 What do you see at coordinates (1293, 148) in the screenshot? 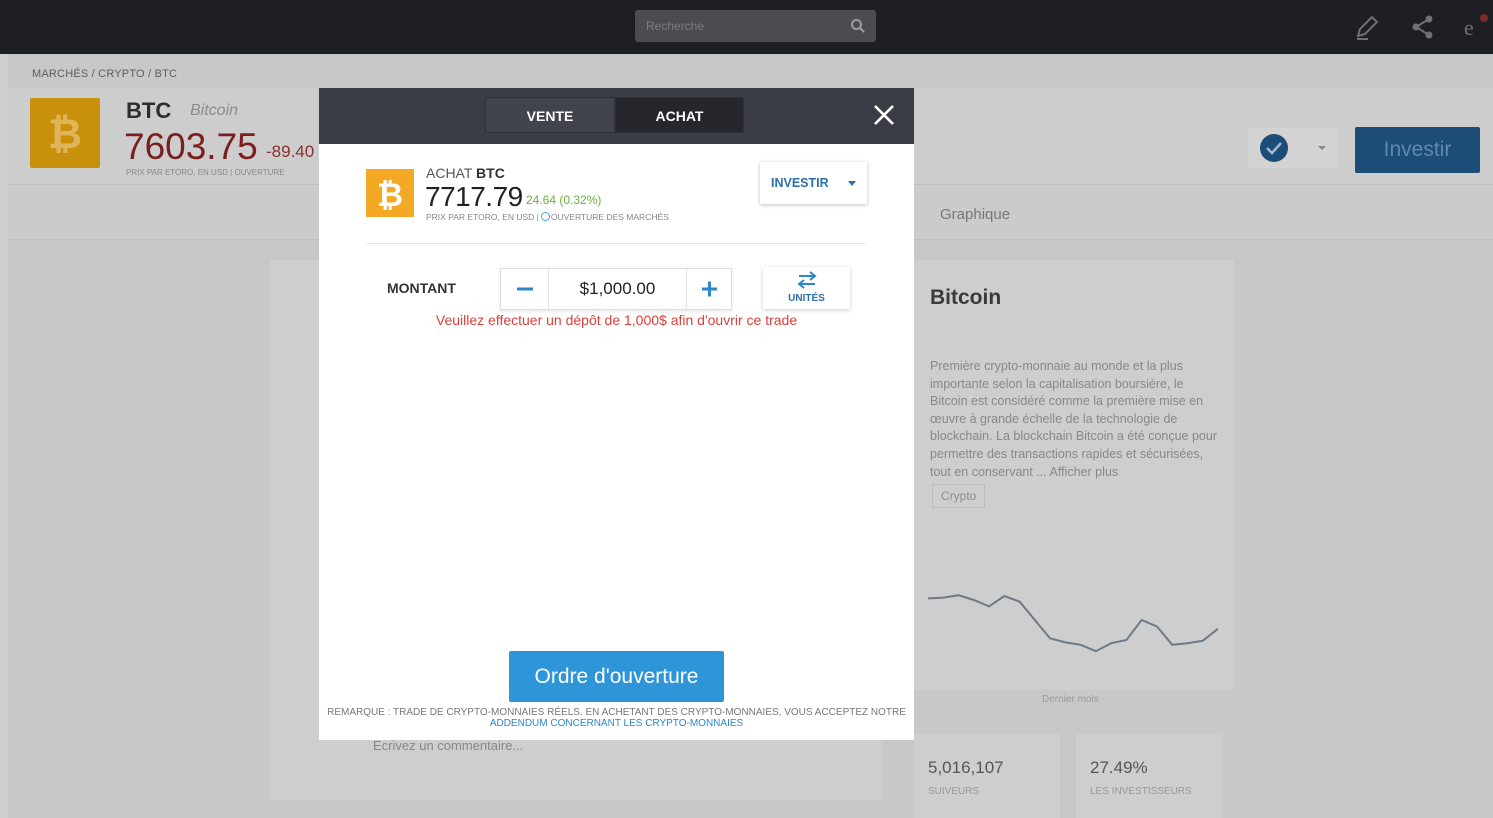
I see `watchlist-toggle` at bounding box center [1293, 148].